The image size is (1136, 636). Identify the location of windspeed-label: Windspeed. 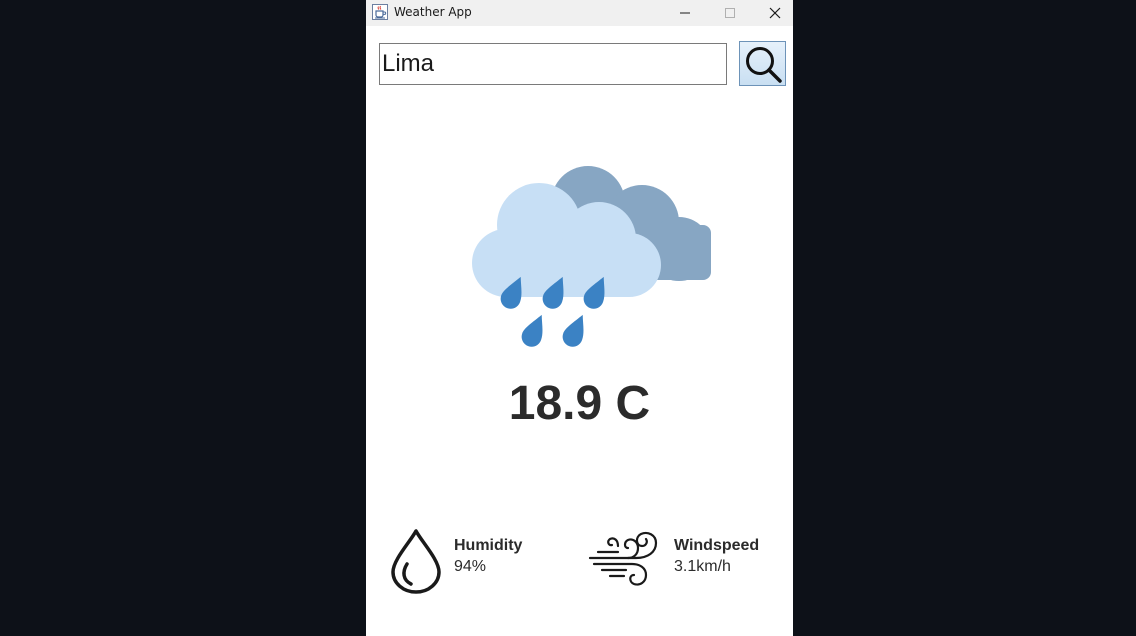
(717, 545).